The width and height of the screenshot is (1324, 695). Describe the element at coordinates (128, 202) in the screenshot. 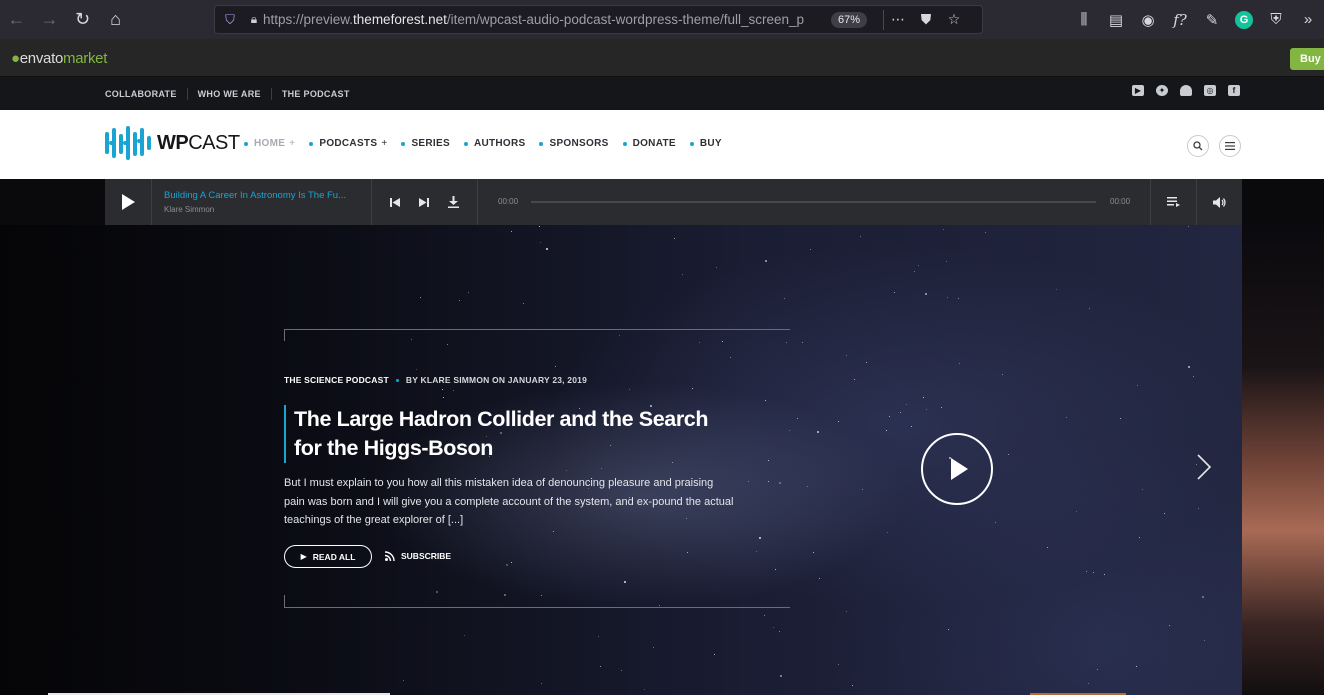

I see `player-play-button` at that location.